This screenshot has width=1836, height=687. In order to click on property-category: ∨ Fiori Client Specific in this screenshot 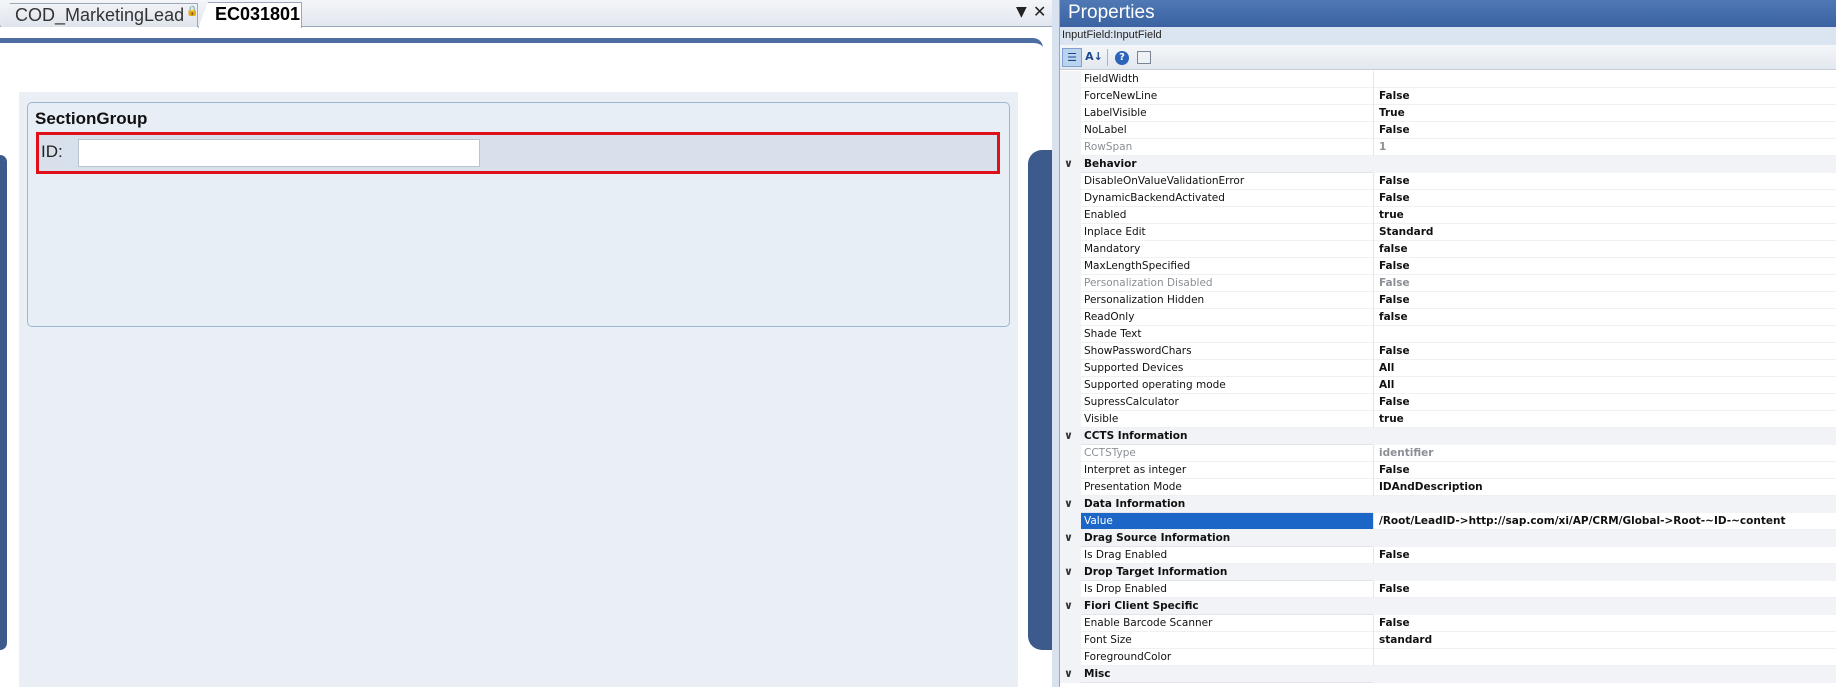, I will do `click(1448, 606)`.